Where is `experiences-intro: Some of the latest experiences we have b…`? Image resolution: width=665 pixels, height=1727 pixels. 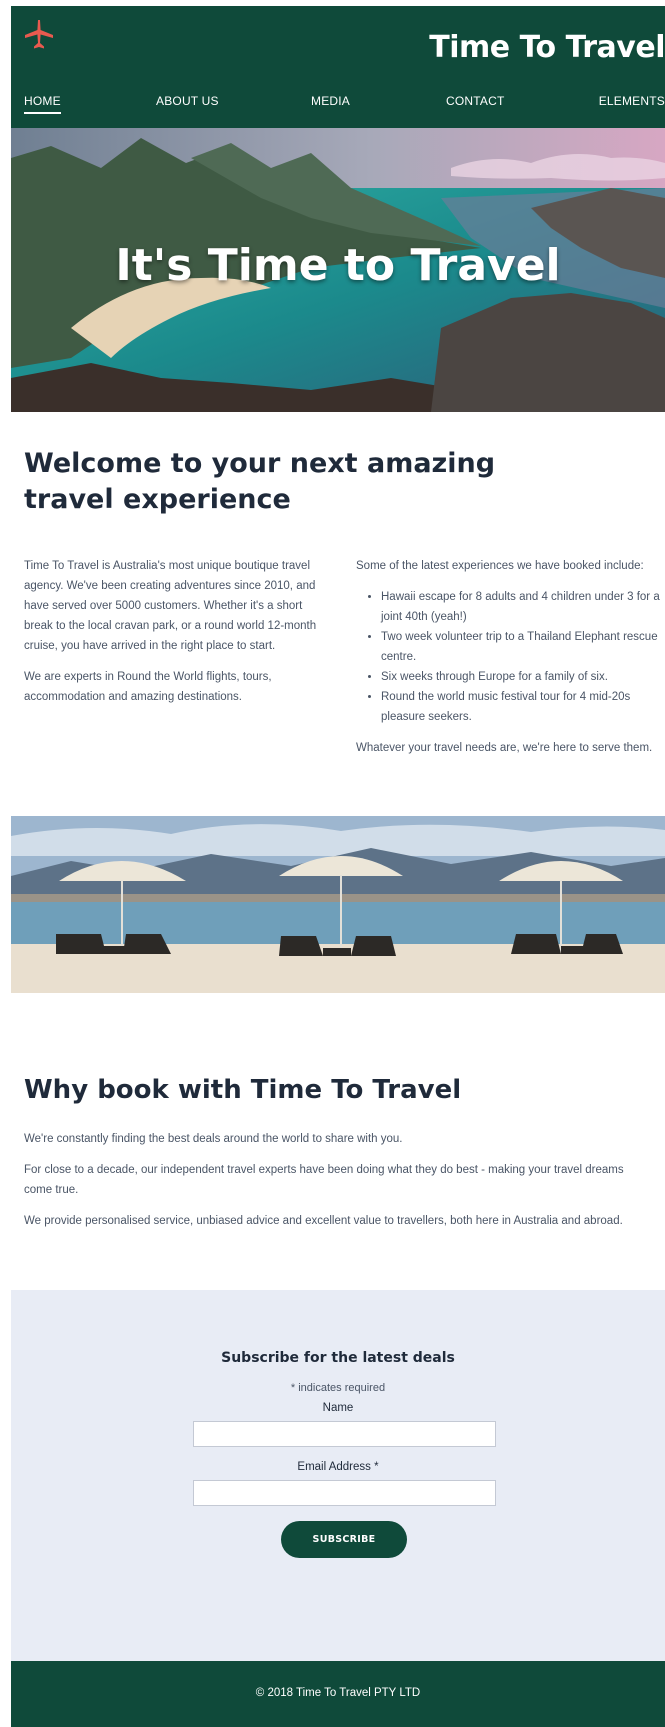 experiences-intro: Some of the latest experiences we have b… is located at coordinates (500, 566).